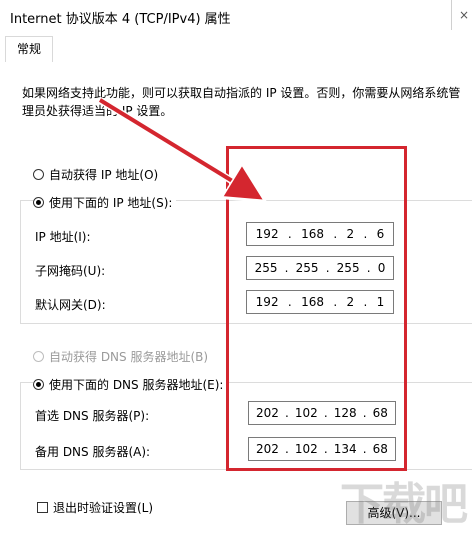 The width and height of the screenshot is (472, 534). What do you see at coordinates (404, 504) in the screenshot?
I see `watermark-logo: 下载吧` at bounding box center [404, 504].